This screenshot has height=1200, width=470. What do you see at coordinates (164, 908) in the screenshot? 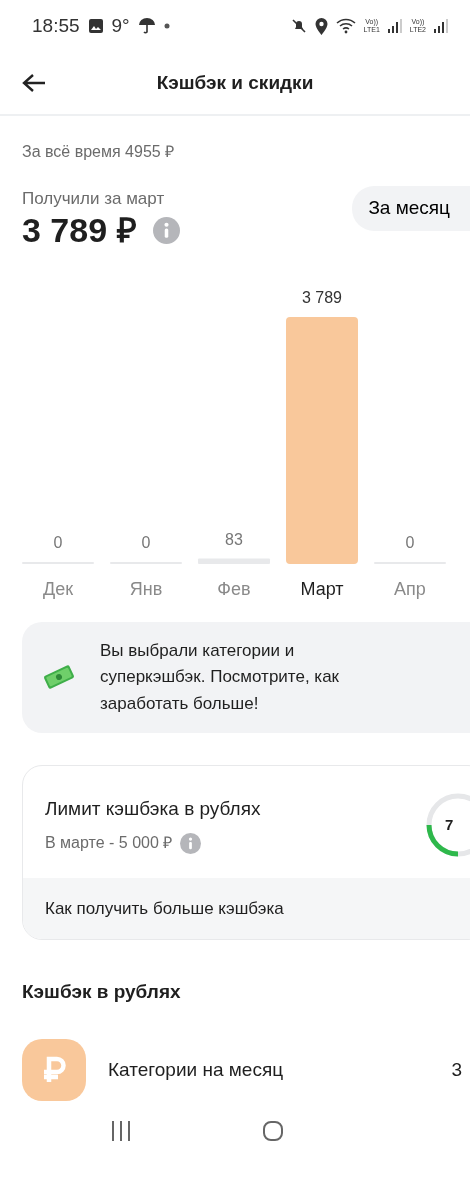
I see `more-cashback-link: Как получить больше кэшбэка` at bounding box center [164, 908].